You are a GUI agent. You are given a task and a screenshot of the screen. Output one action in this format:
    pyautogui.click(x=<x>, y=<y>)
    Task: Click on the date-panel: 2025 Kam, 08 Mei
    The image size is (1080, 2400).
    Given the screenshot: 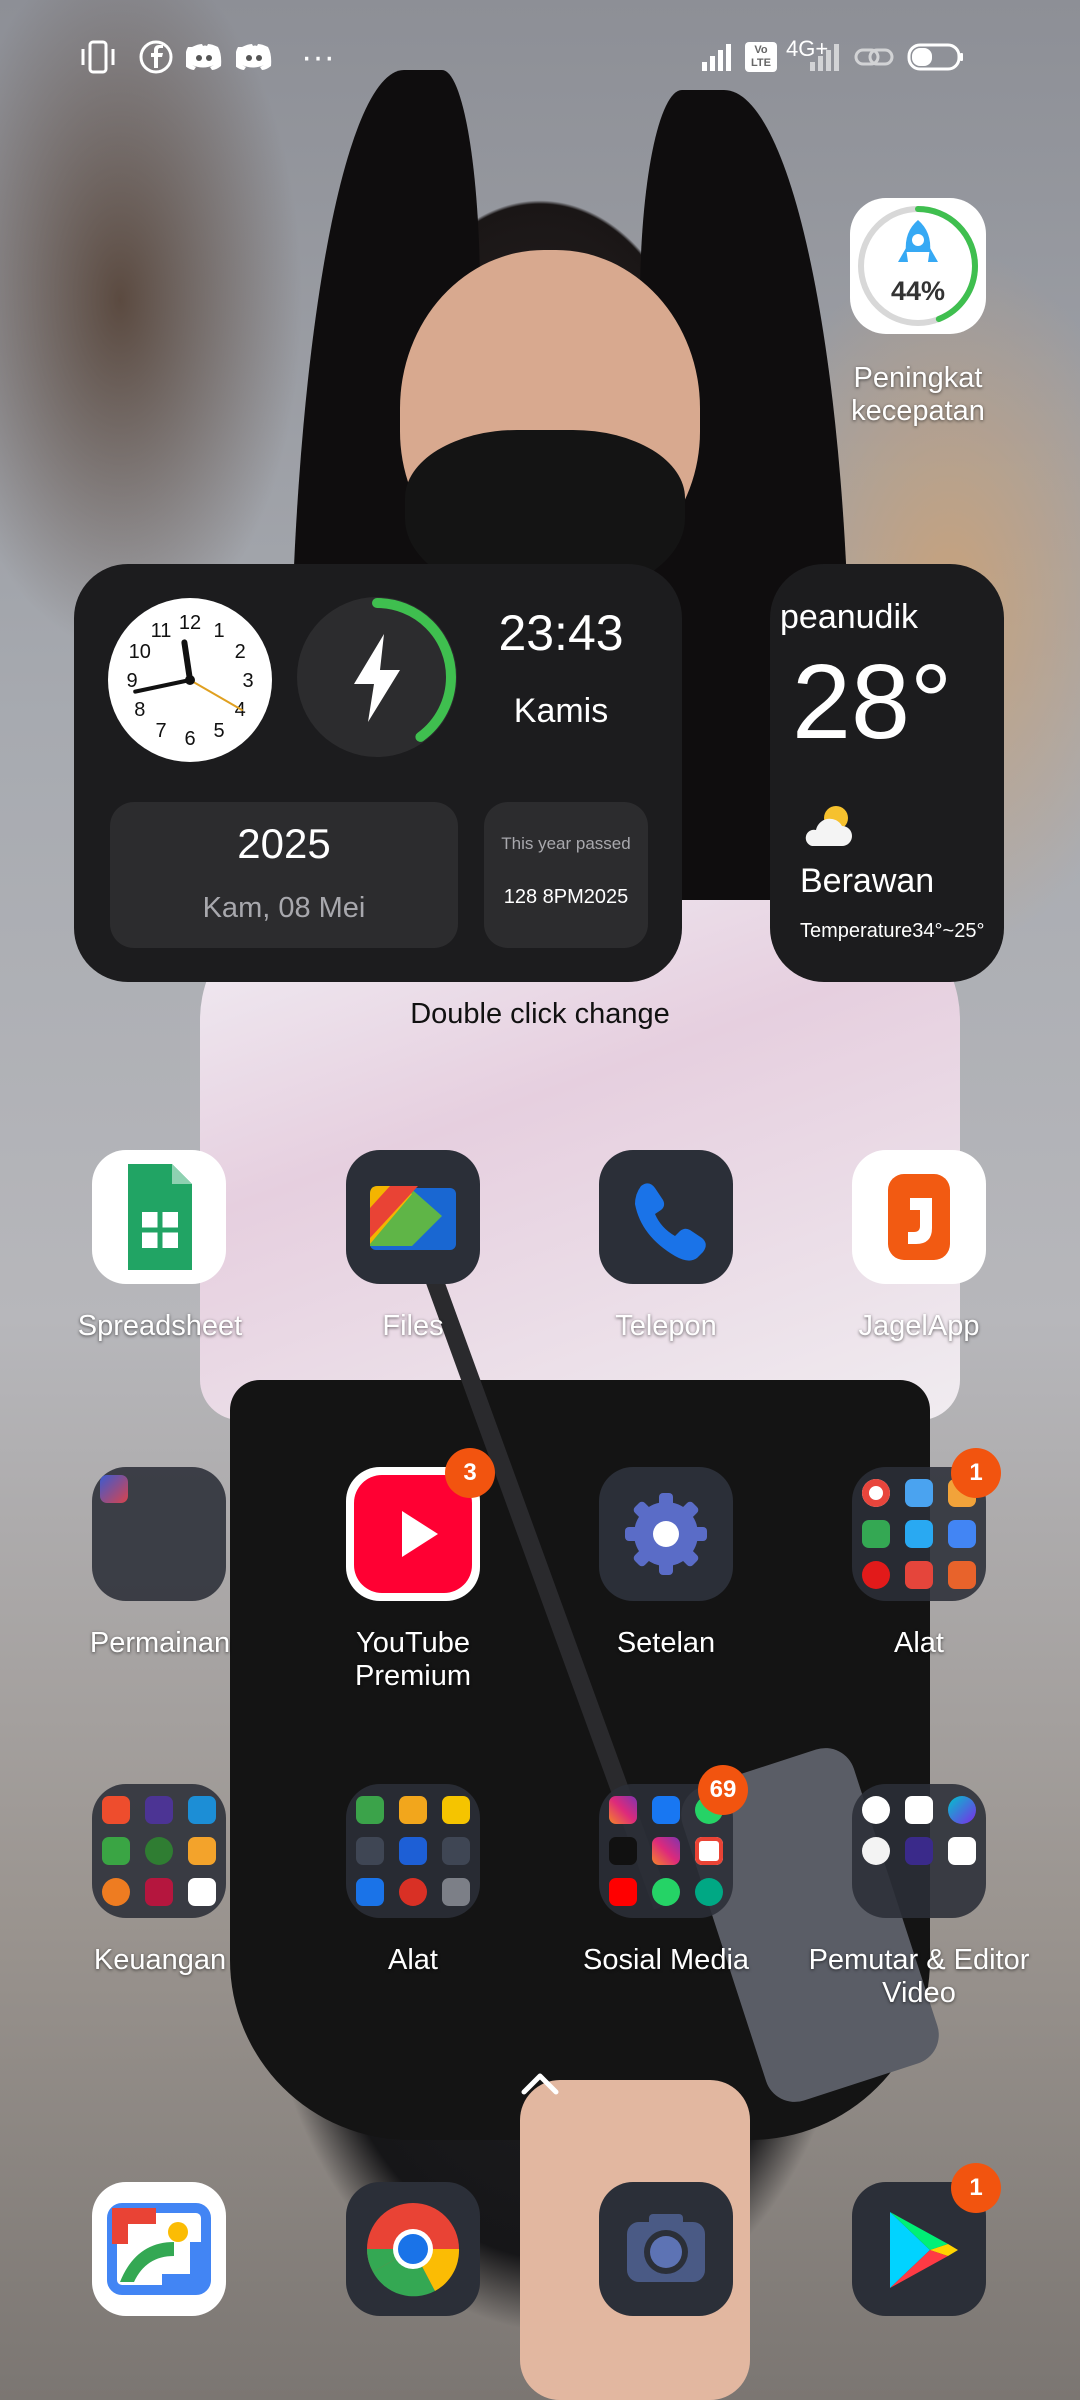 What is the action you would take?
    pyautogui.click(x=284, y=875)
    